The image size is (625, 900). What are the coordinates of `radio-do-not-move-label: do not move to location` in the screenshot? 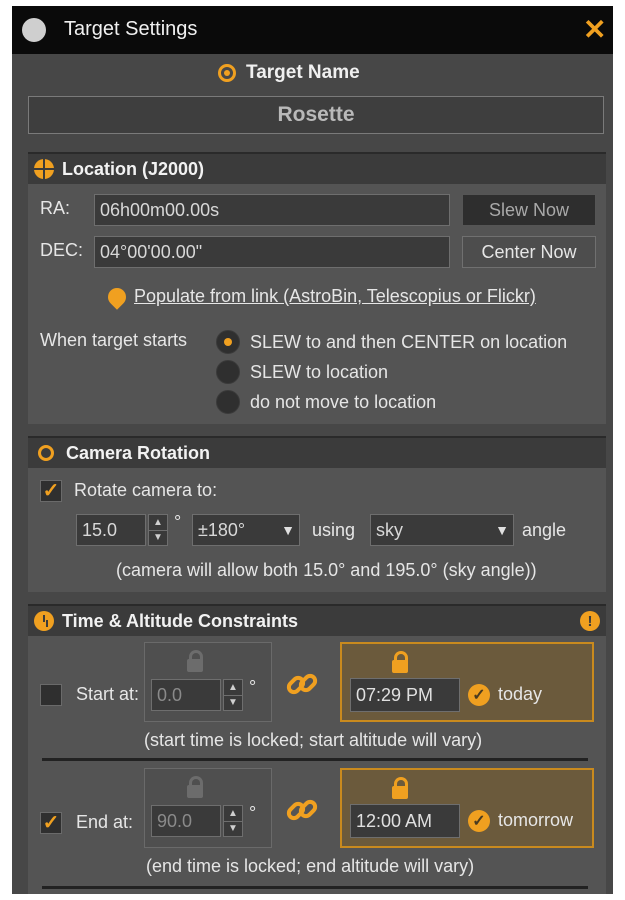 It's located at (343, 402).